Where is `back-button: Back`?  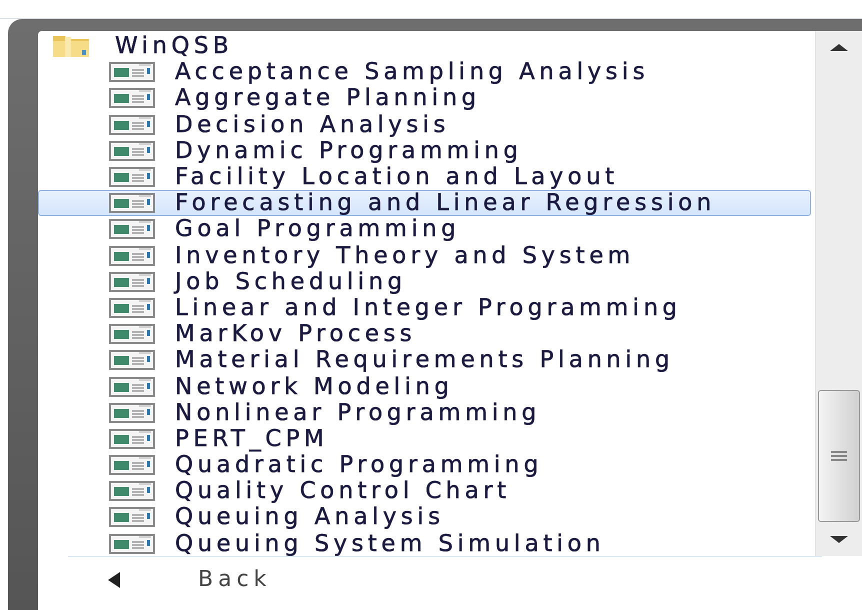 back-button: Back is located at coordinates (445, 574).